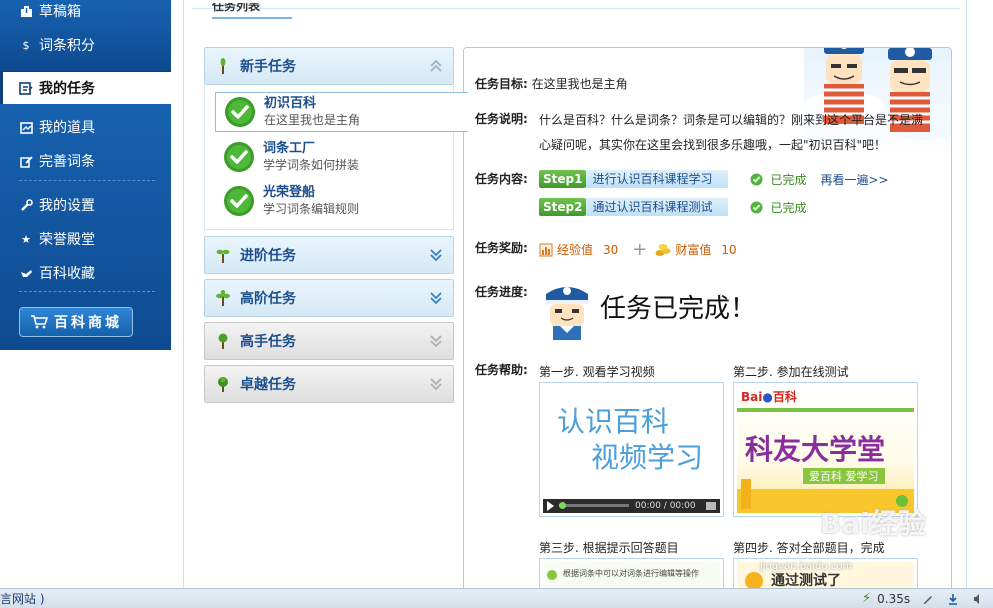 Image resolution: width=993 pixels, height=608 pixels. What do you see at coordinates (67, 240) in the screenshot?
I see `sidebar-item-label: 荣誉殿堂` at bounding box center [67, 240].